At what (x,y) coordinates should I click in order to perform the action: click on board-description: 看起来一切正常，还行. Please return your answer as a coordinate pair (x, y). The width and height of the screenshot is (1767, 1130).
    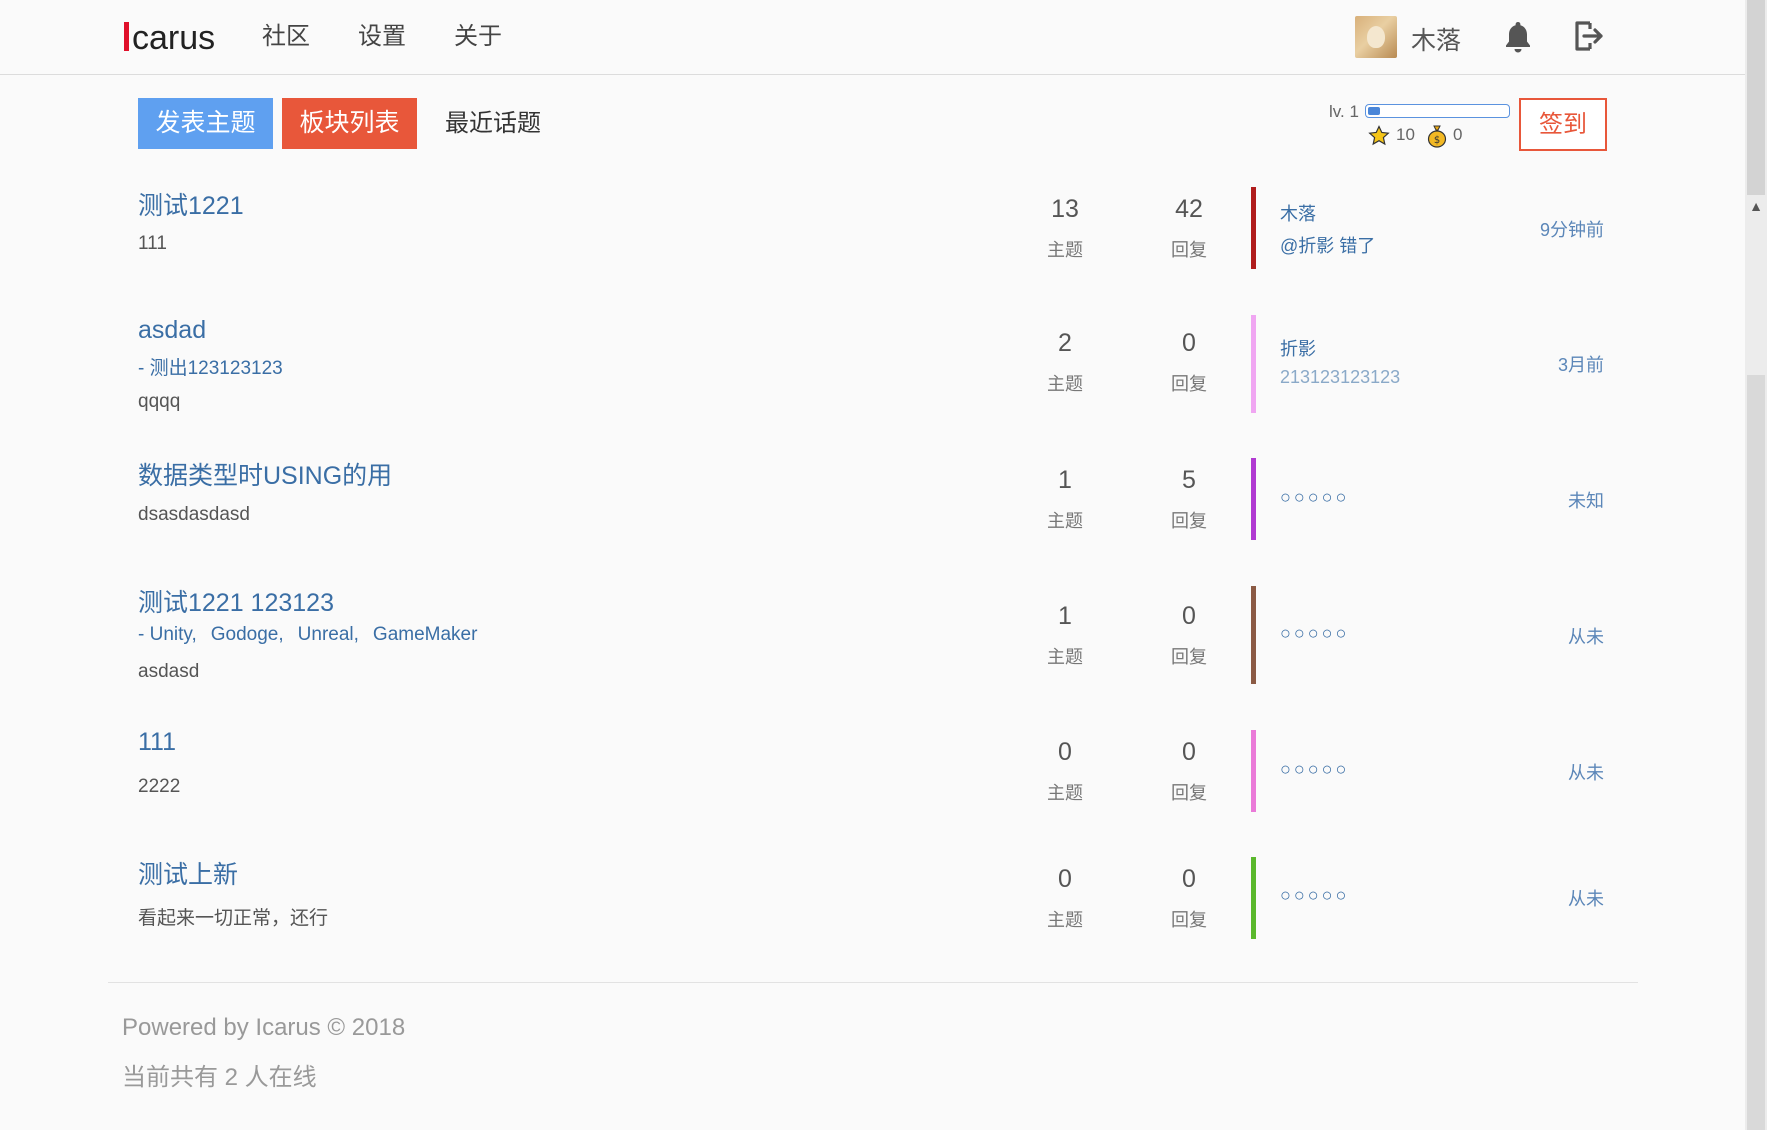
    Looking at the image, I should click on (233, 918).